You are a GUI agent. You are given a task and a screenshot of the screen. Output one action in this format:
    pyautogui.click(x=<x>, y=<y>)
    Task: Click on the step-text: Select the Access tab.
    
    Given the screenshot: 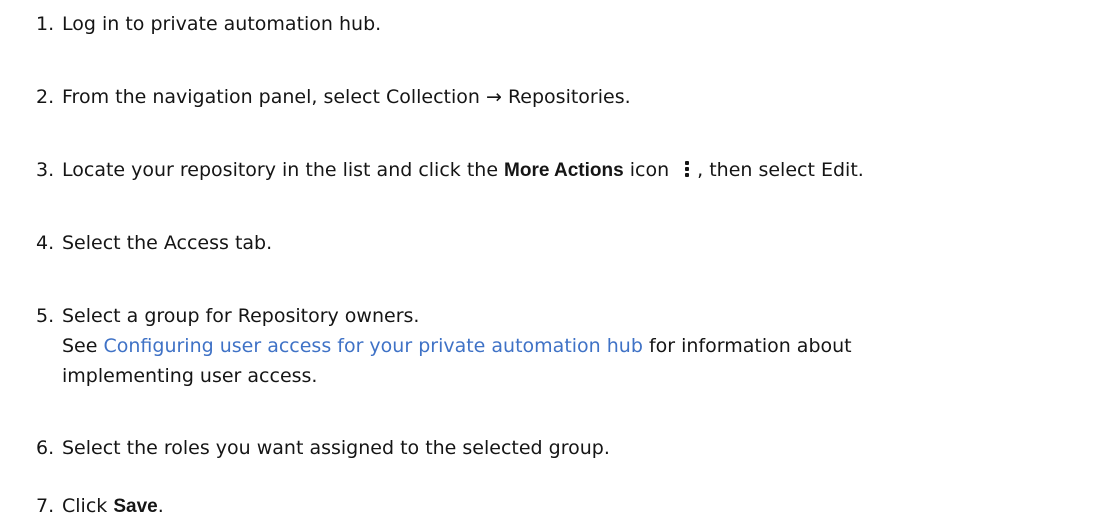 What is the action you would take?
    pyautogui.click(x=167, y=243)
    